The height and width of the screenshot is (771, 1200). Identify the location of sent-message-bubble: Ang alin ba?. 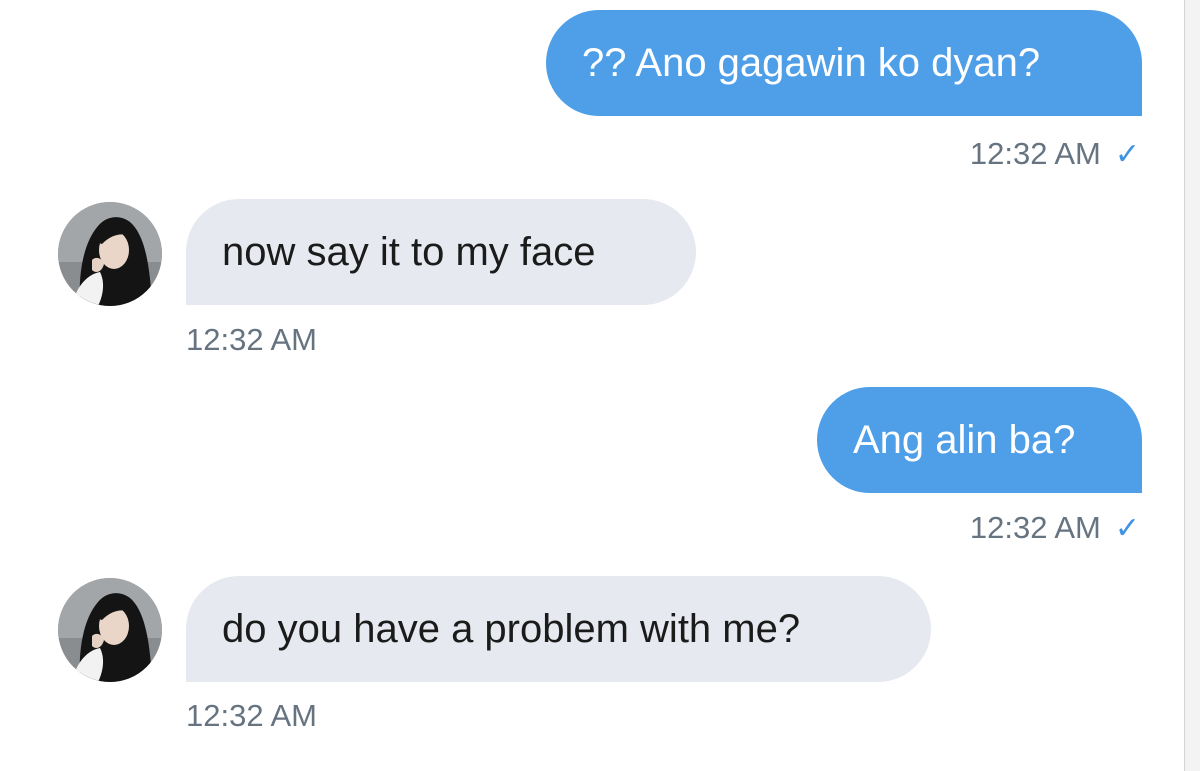
(979, 440).